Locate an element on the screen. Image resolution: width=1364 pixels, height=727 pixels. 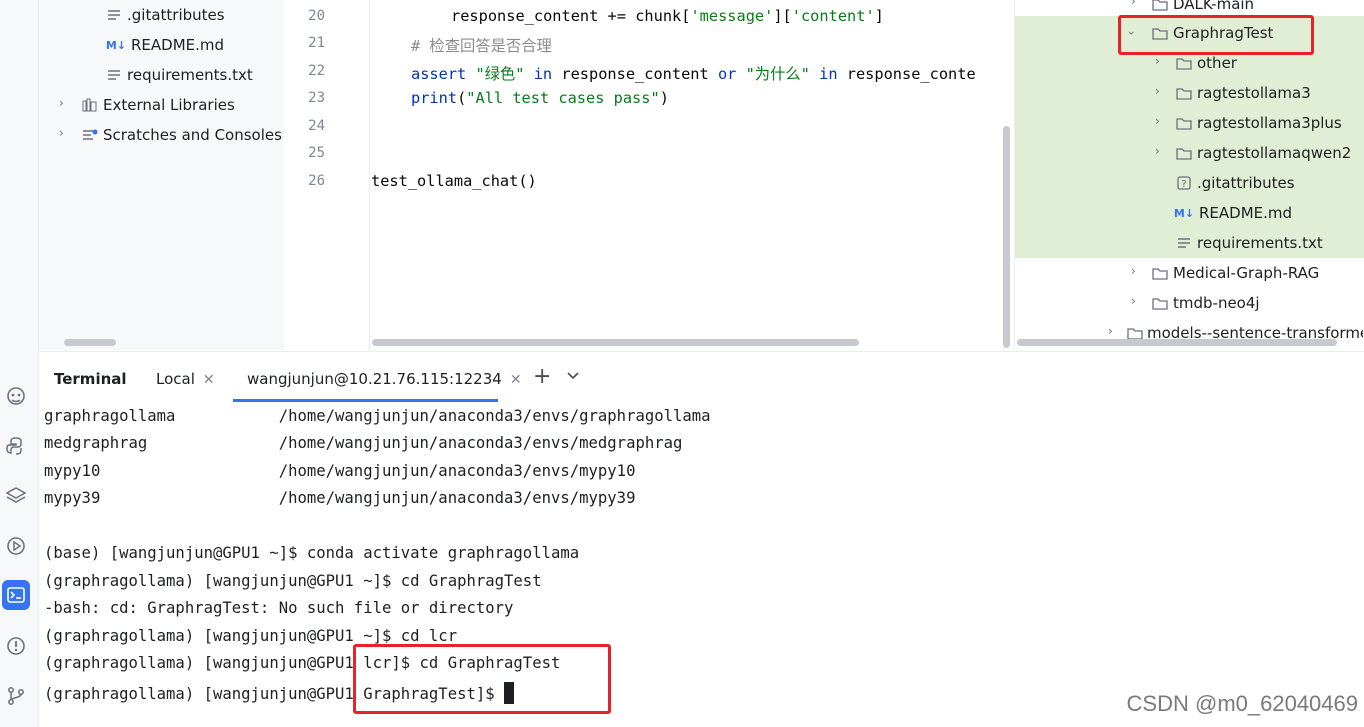
tree-item-label: ragtestollama3 is located at coordinates (1254, 93).